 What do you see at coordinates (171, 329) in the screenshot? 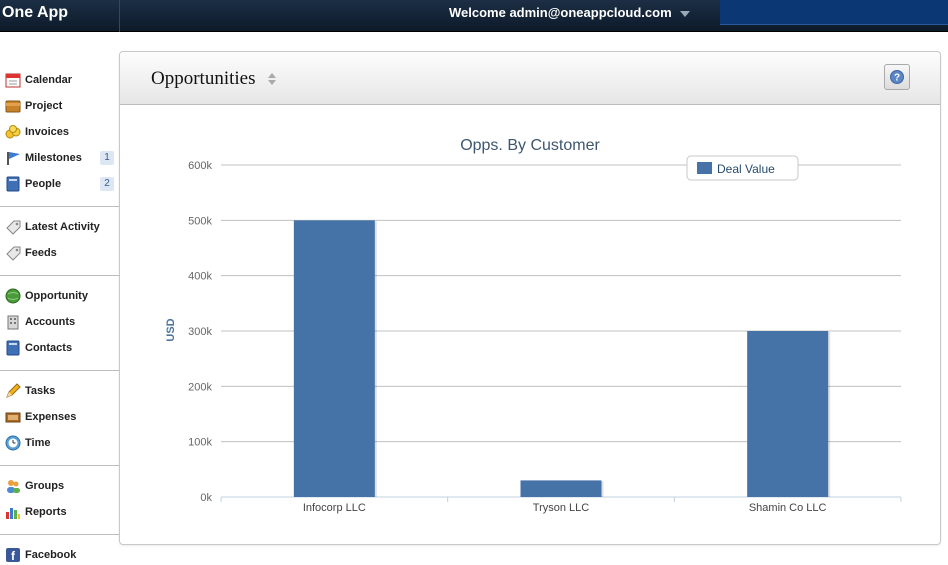
I see `y-axis-label: USD` at bounding box center [171, 329].